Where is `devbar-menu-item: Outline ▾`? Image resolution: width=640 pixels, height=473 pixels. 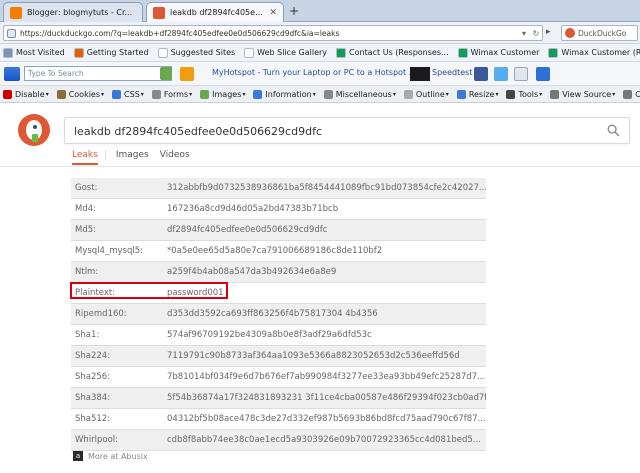
devbar-menu-item: Outline ▾ is located at coordinates (426, 94).